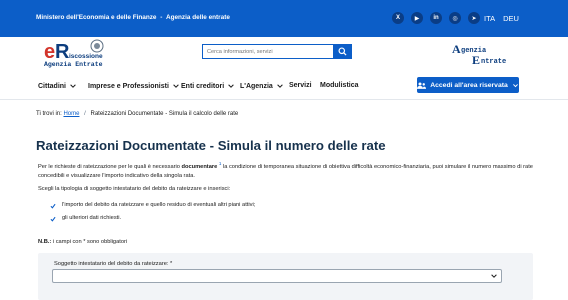 This screenshot has width=568, height=300. I want to click on debtor-type-select, so click(277, 276).